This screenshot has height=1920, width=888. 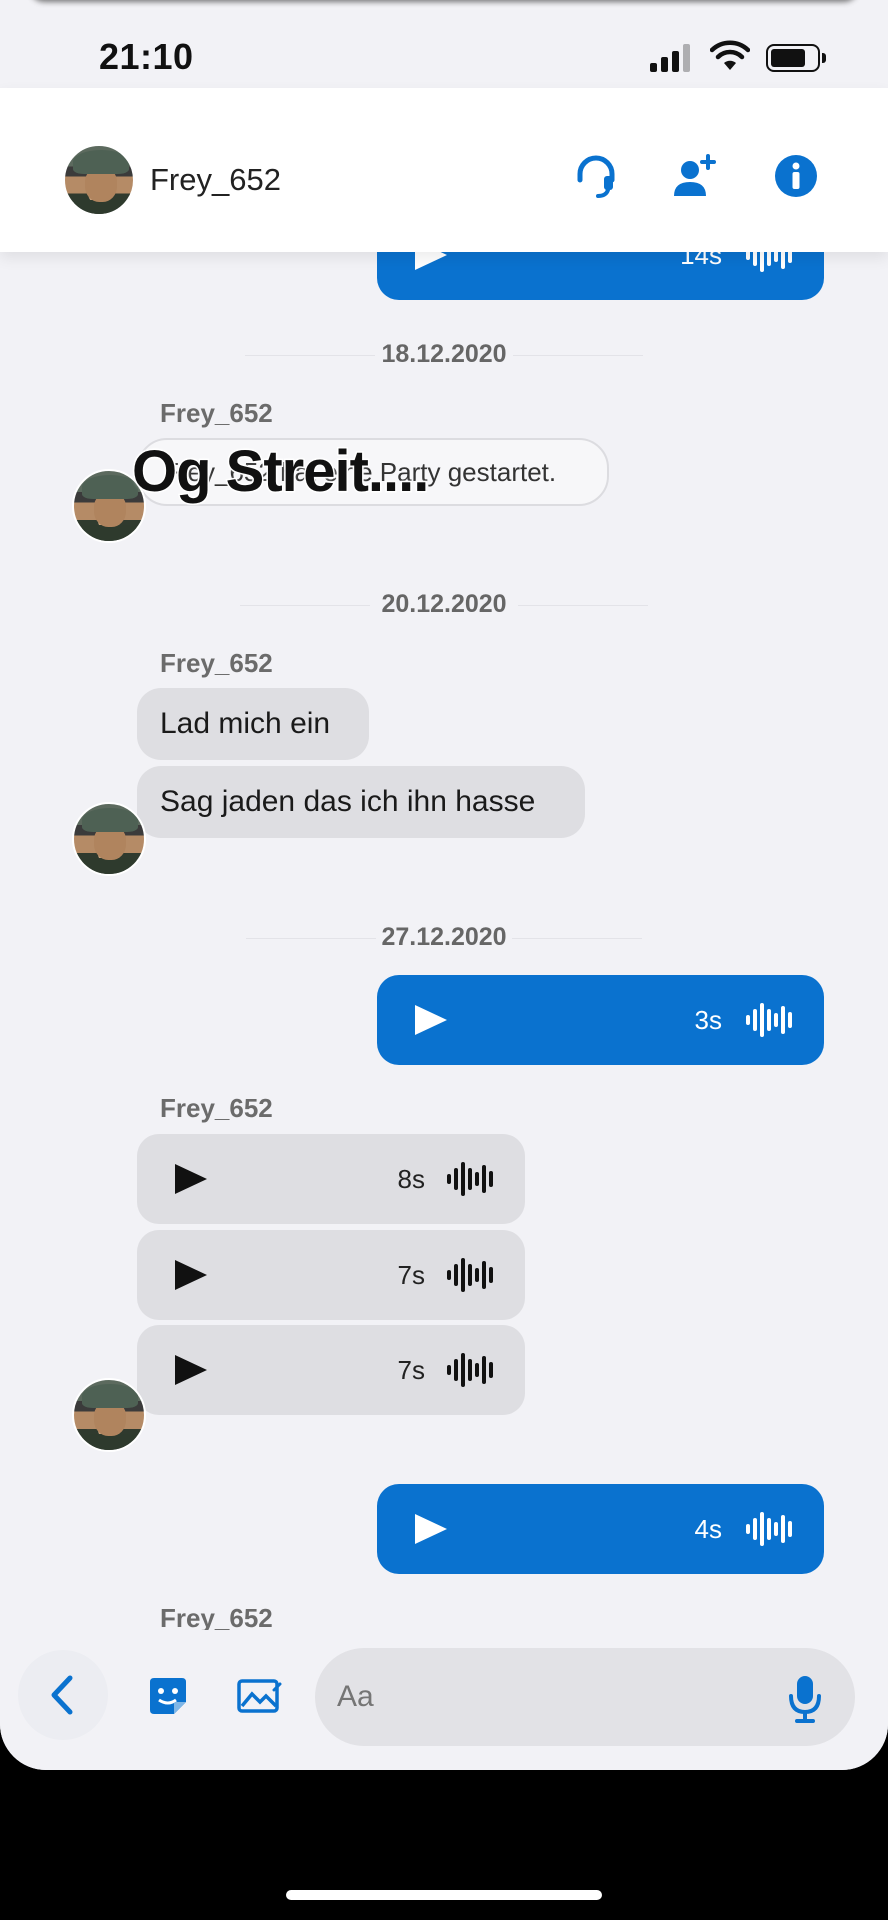 I want to click on chat-header: Frey_652, so click(x=444, y=170).